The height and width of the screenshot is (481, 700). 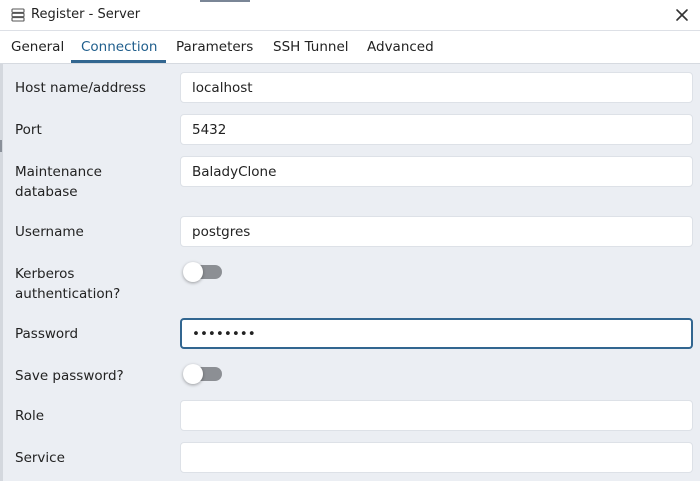 I want to click on tab-advanced: Advanced, so click(x=400, y=47).